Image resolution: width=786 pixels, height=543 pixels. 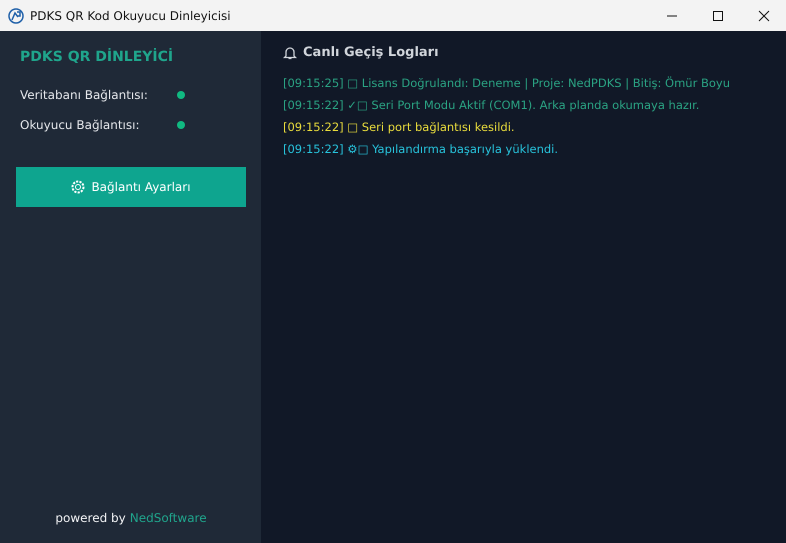 I want to click on app-title: PDKS QR DİNLEYİCİ, so click(x=97, y=57).